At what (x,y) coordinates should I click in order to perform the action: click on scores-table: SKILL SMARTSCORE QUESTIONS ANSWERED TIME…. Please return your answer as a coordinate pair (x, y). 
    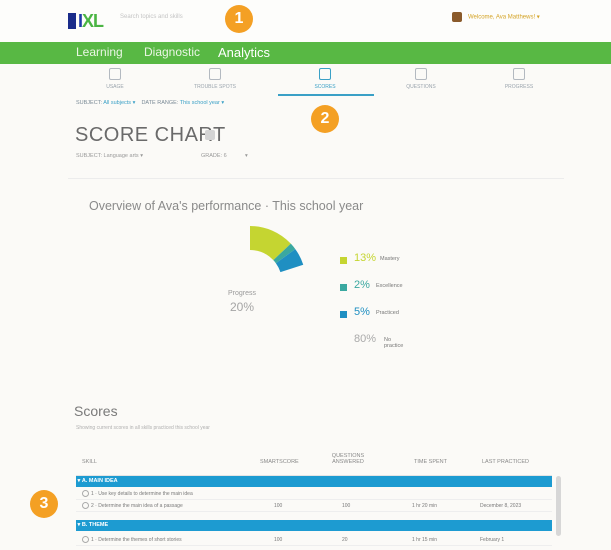
    Looking at the image, I should click on (314, 499).